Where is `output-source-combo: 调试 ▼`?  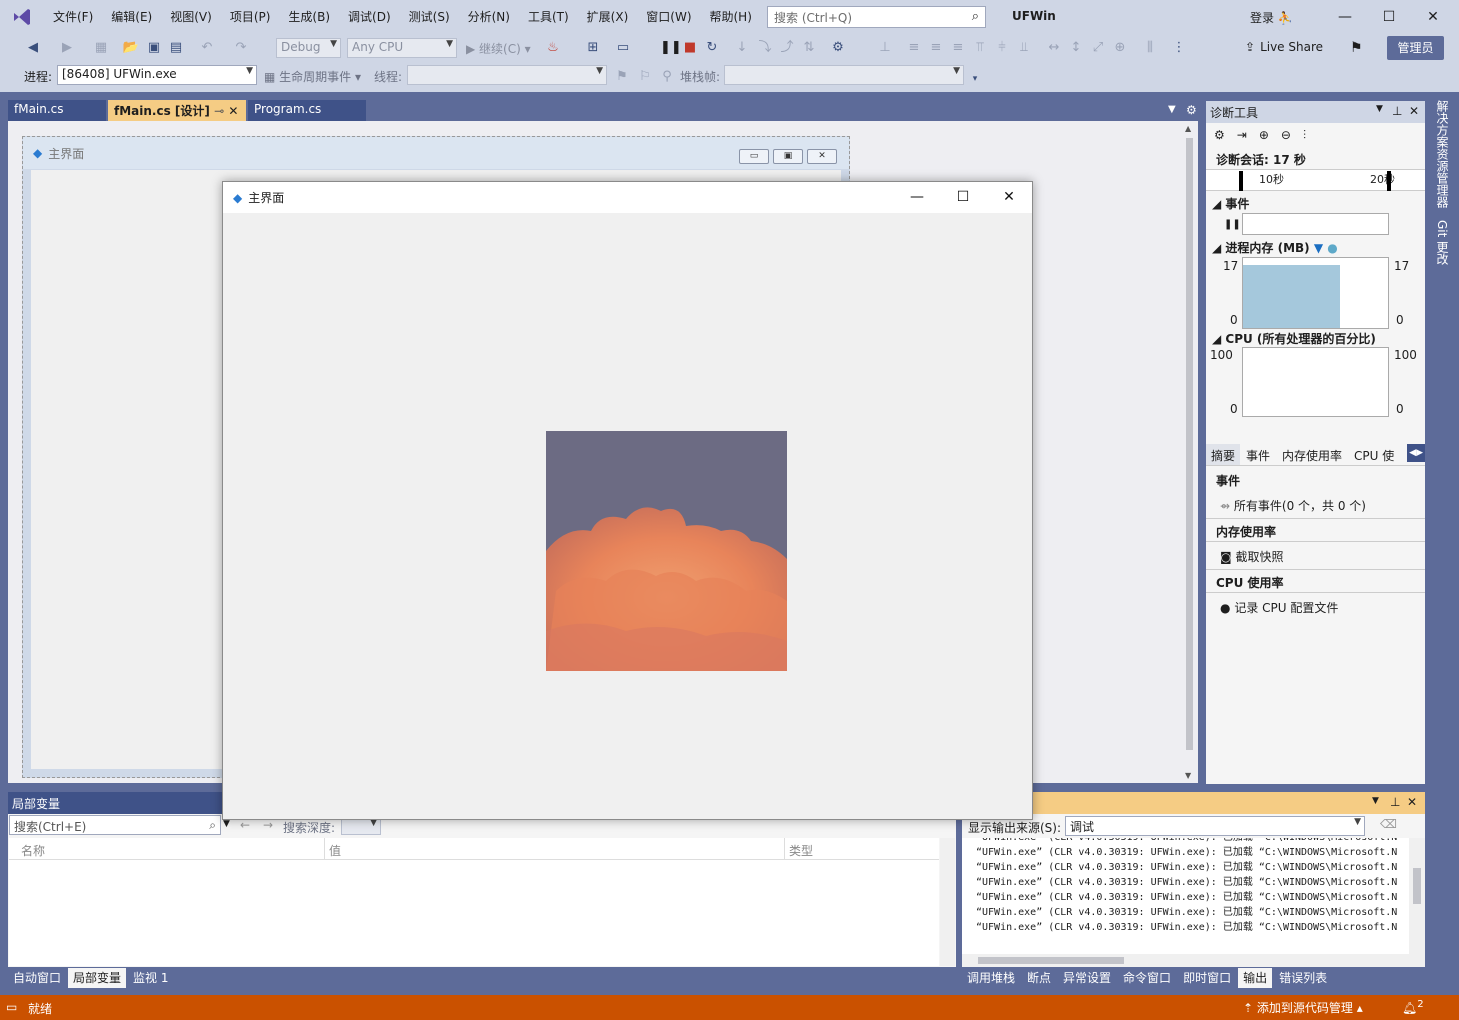
output-source-combo: 调试 ▼ is located at coordinates (1215, 826).